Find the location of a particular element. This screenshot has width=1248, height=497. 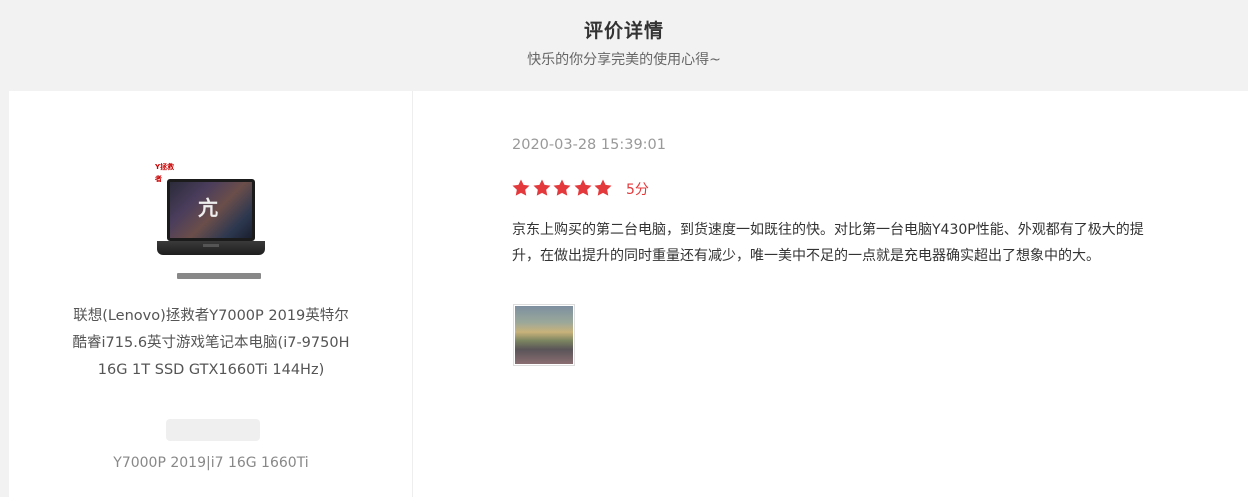

review-photo-thumbnail is located at coordinates (544, 335).